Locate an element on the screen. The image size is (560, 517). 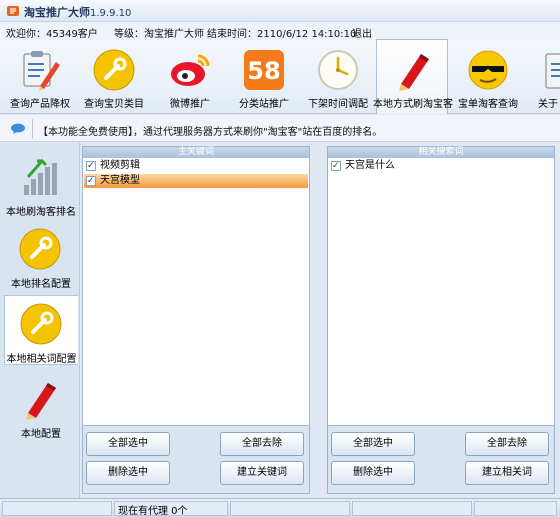
list-item: 视频剪辑 is located at coordinates (196, 166).